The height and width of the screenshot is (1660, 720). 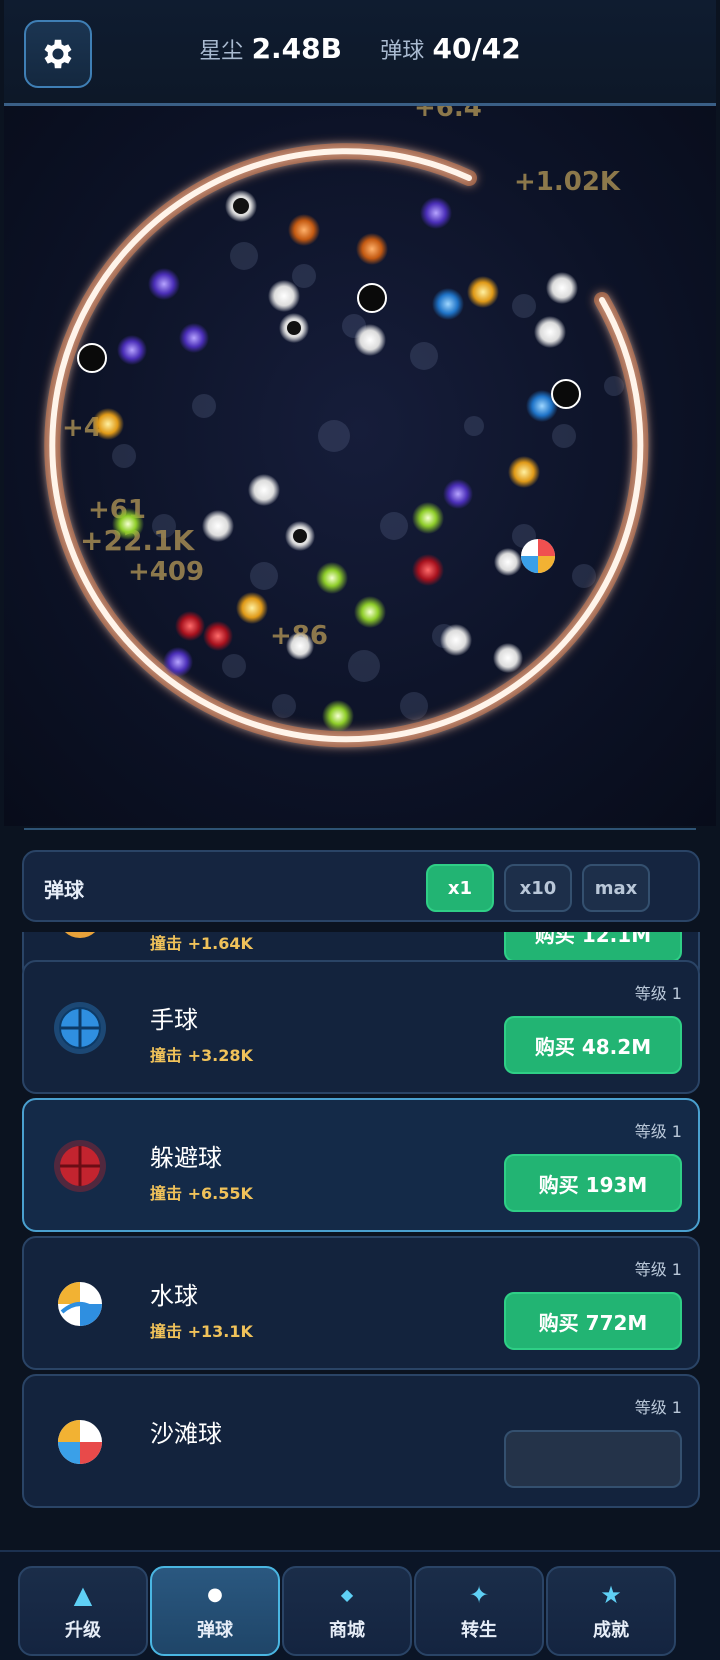 I want to click on item-name: 沙滩球, so click(x=186, y=1434).